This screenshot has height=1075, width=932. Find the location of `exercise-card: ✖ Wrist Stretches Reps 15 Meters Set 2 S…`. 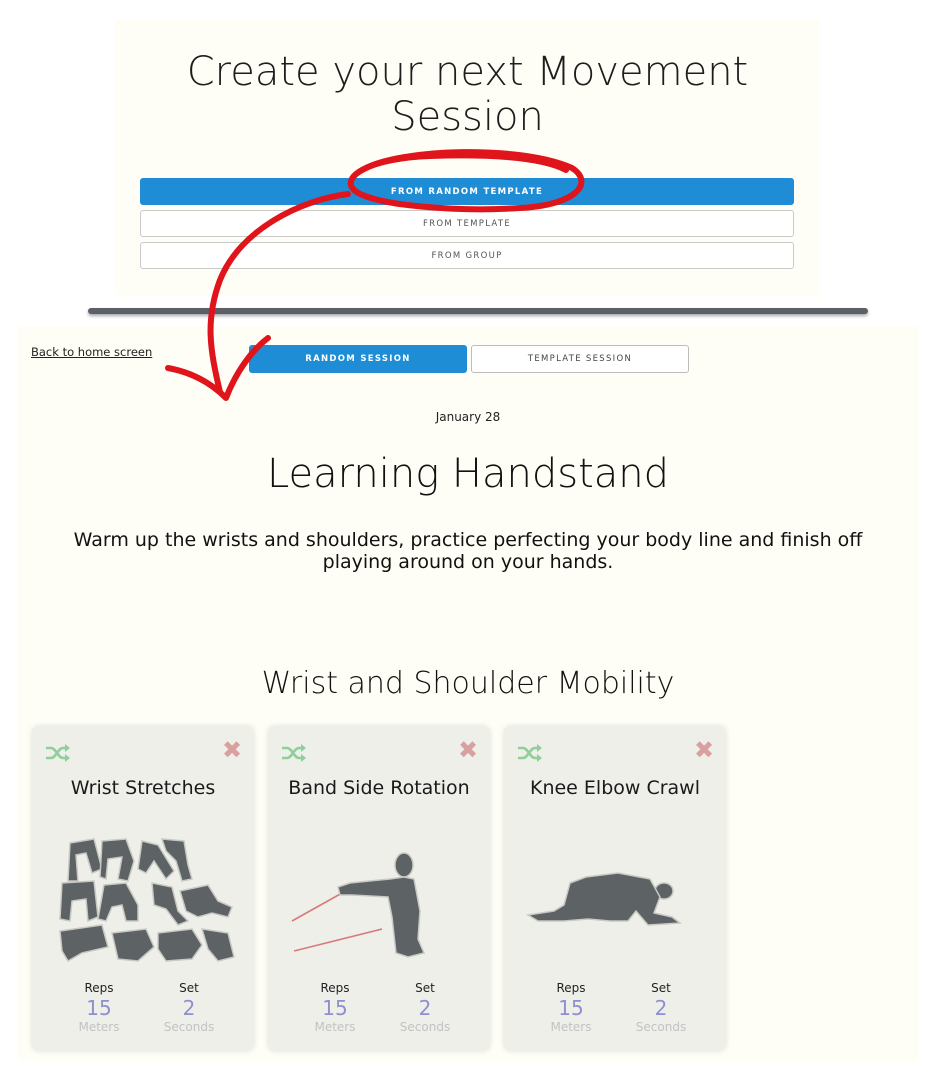

exercise-card: ✖ Wrist Stretches Reps 15 Meters Set 2 S… is located at coordinates (143, 888).